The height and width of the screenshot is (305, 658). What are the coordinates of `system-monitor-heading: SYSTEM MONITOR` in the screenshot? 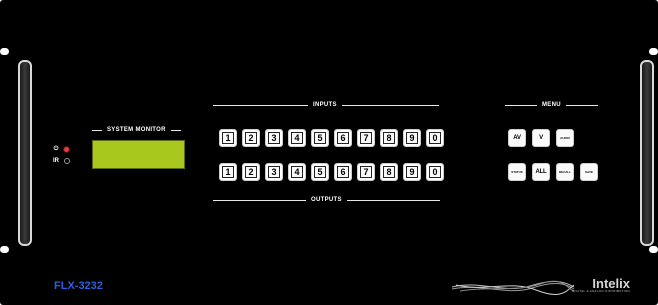 It's located at (136, 130).